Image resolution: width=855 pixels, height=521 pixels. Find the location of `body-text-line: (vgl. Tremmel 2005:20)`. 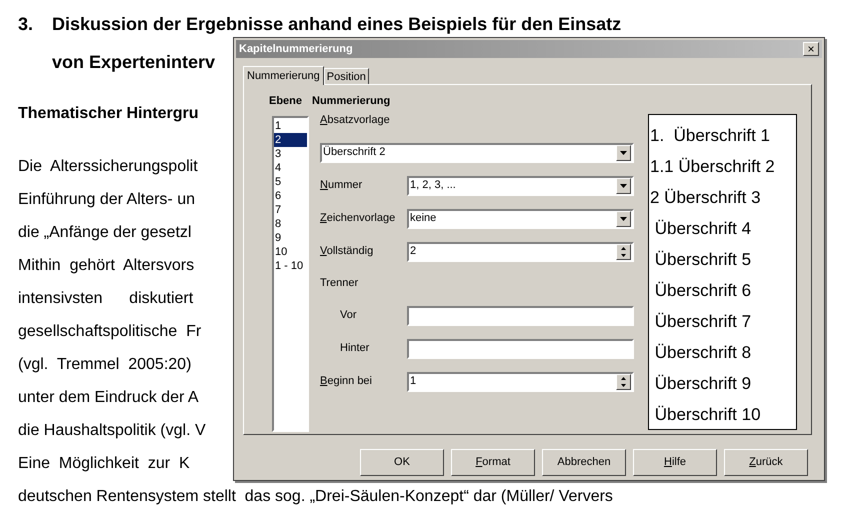

body-text-line: (vgl. Tremmel 2005:20) is located at coordinates (105, 365).